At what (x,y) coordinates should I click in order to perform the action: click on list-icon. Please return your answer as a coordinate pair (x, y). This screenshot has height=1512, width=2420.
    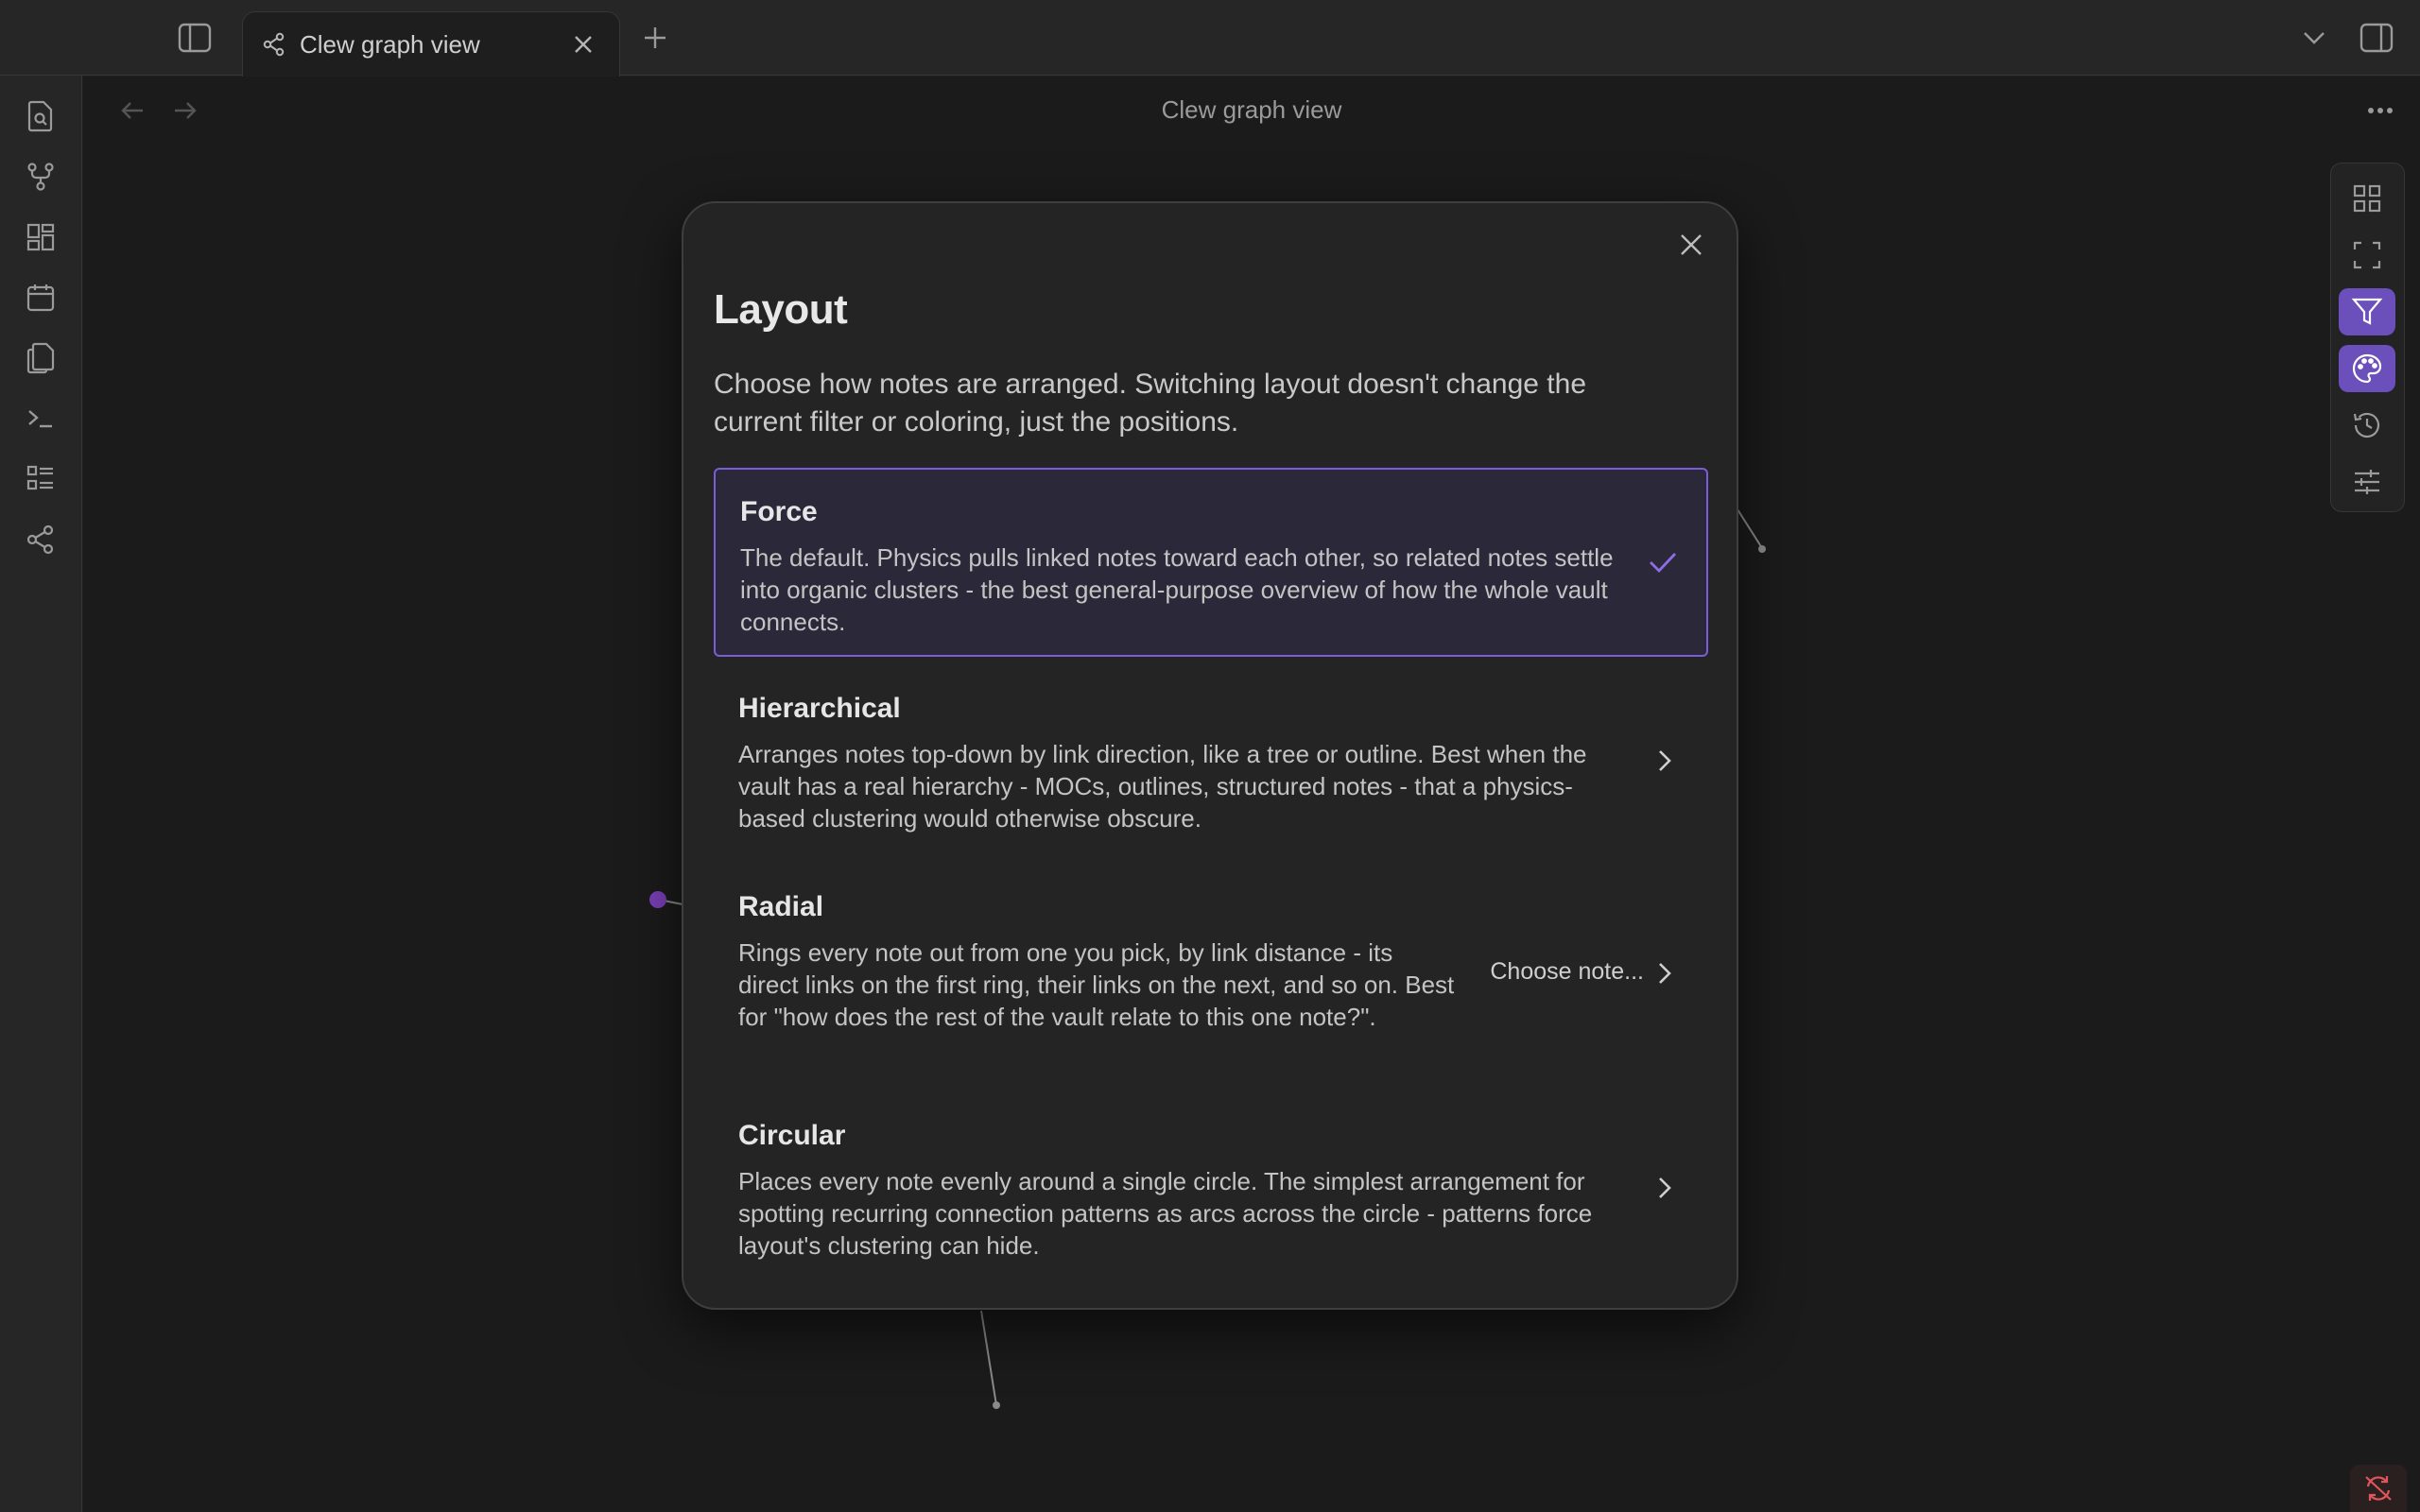
    Looking at the image, I should click on (39, 477).